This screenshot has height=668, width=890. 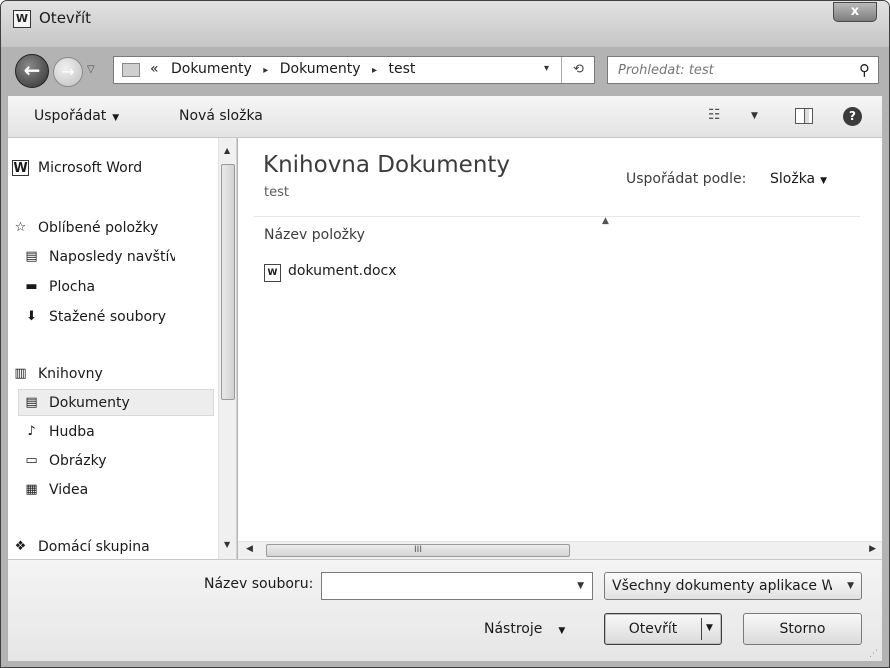 What do you see at coordinates (653, 629) in the screenshot?
I see `open-button-label: Otevřít` at bounding box center [653, 629].